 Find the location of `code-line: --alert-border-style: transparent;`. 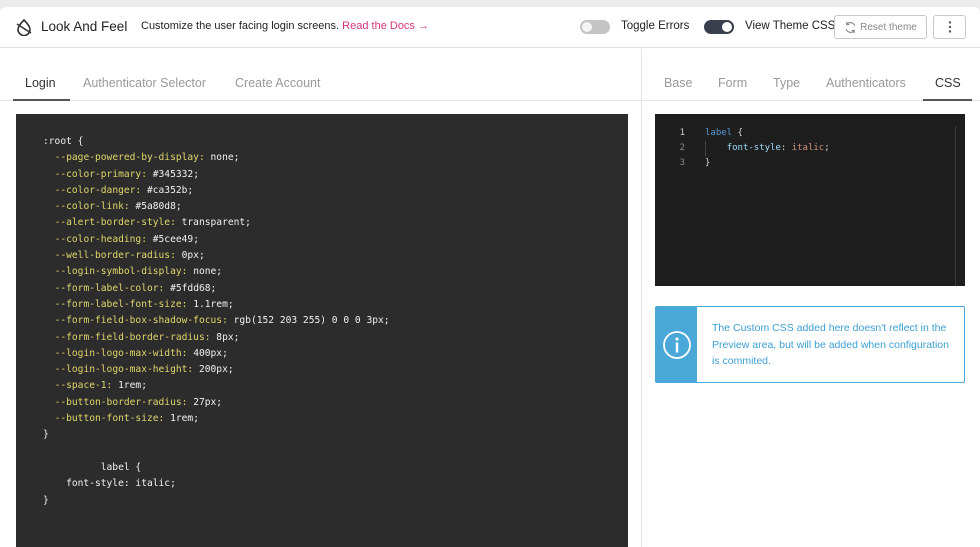

code-line: --alert-border-style: transparent; is located at coordinates (147, 222).